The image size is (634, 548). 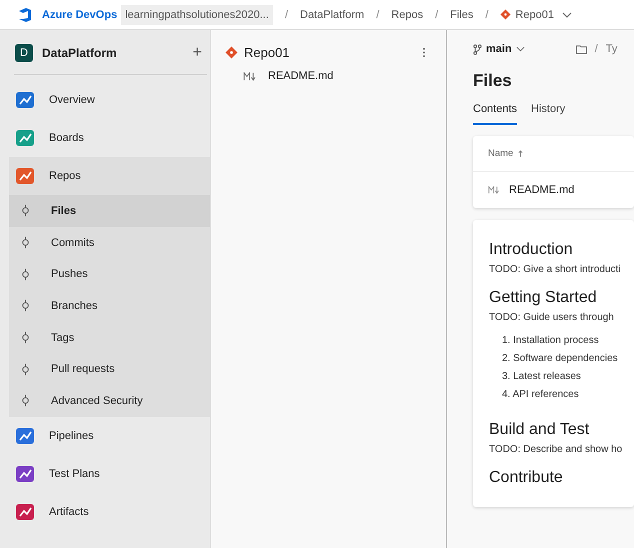 I want to click on path-field: Ty, so click(x=612, y=49).